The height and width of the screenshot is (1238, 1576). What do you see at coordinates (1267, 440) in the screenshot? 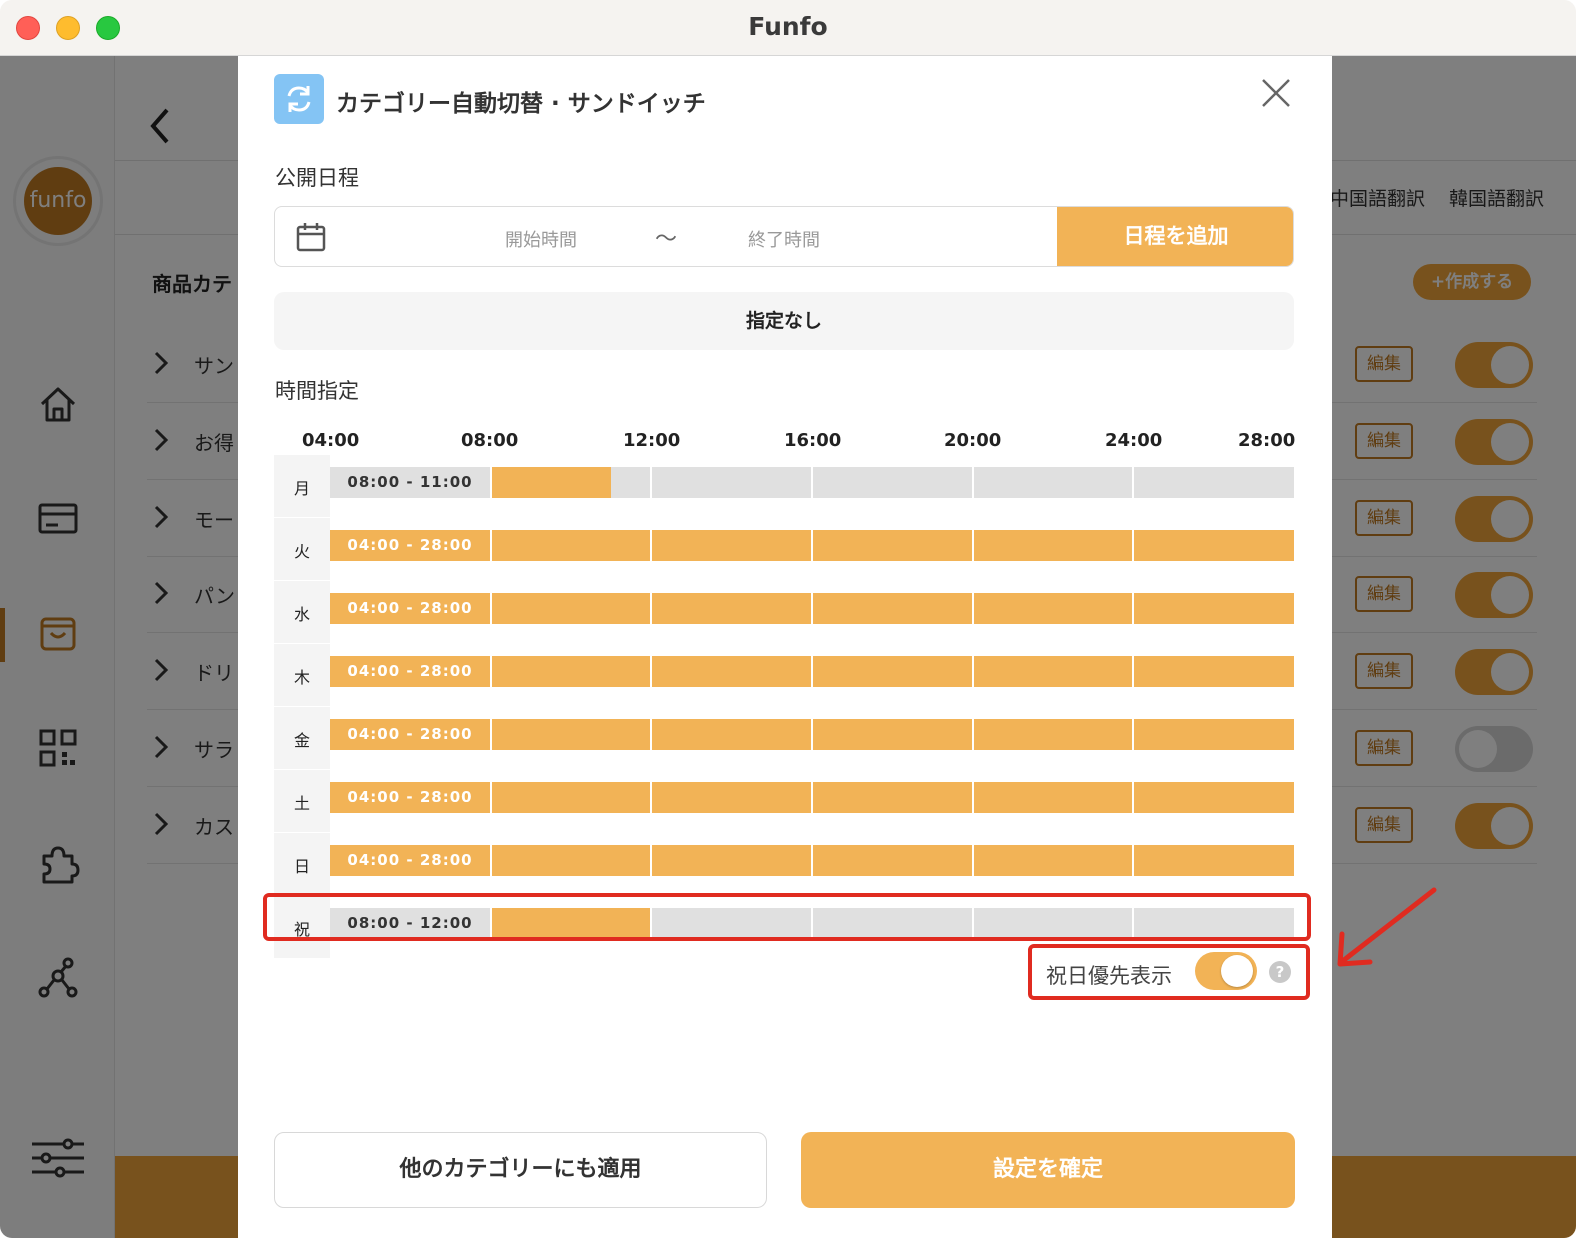
I see `time-tick: 28:00` at bounding box center [1267, 440].